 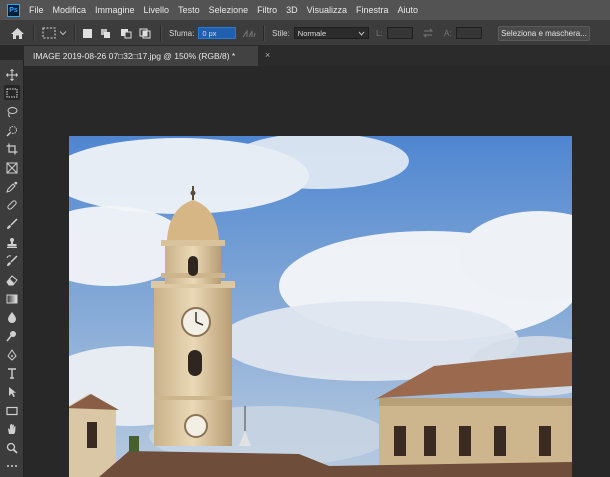 I want to click on height-label: A:, so click(x=448, y=33).